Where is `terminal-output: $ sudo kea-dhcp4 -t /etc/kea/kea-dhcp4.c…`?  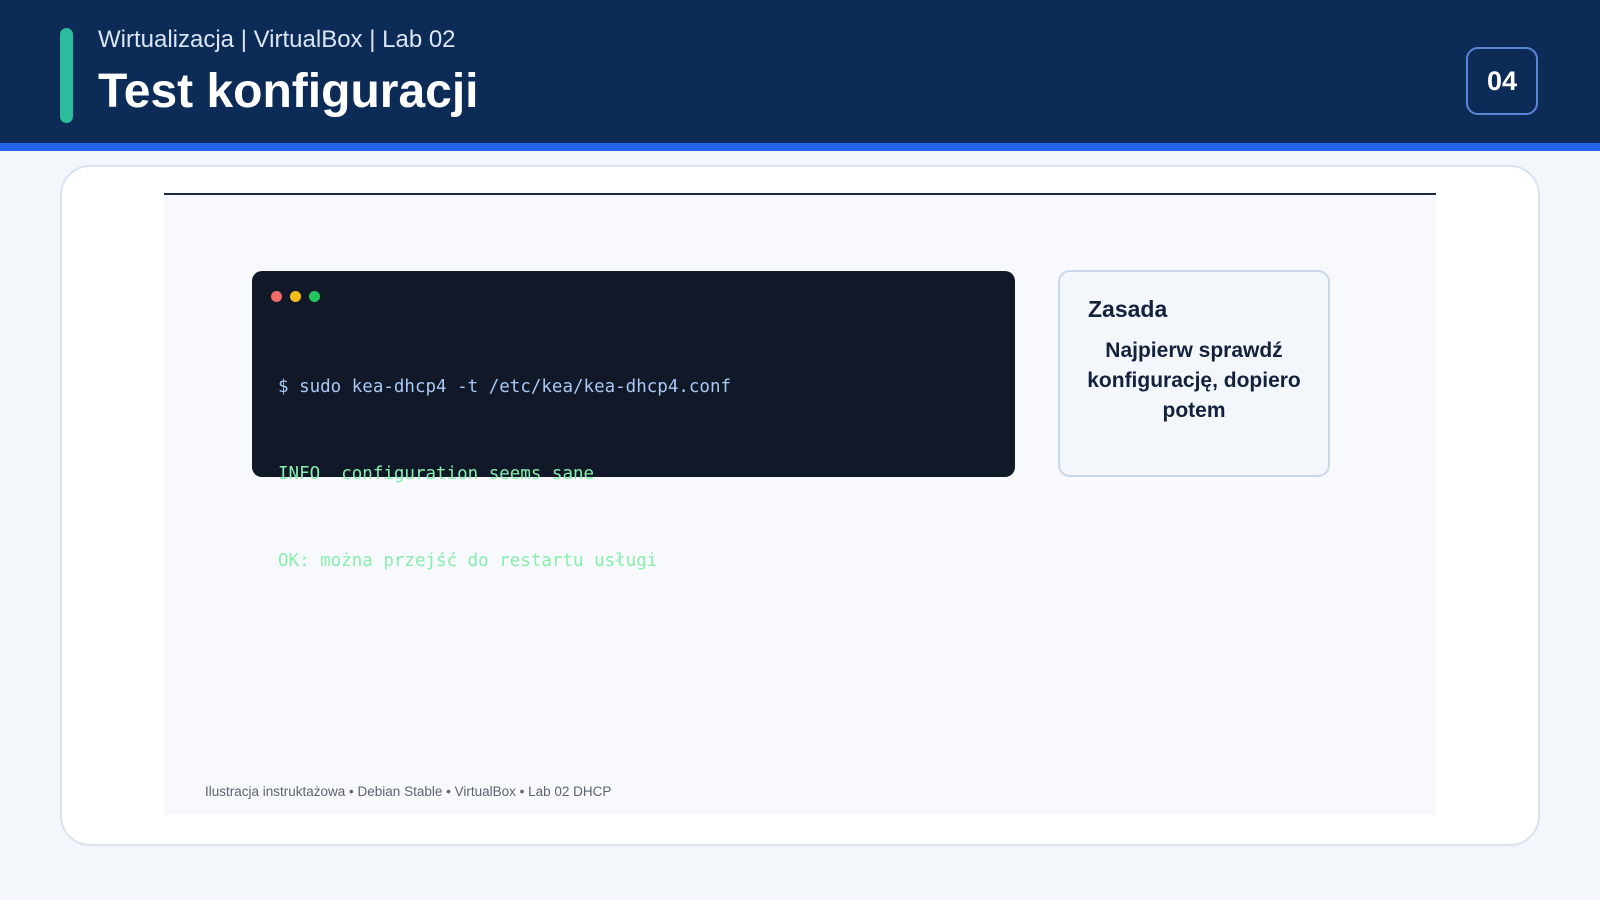 terminal-output: $ sudo kea-dhcp4 -t /etc/kea/kea-dhcp4.c… is located at coordinates (504, 474).